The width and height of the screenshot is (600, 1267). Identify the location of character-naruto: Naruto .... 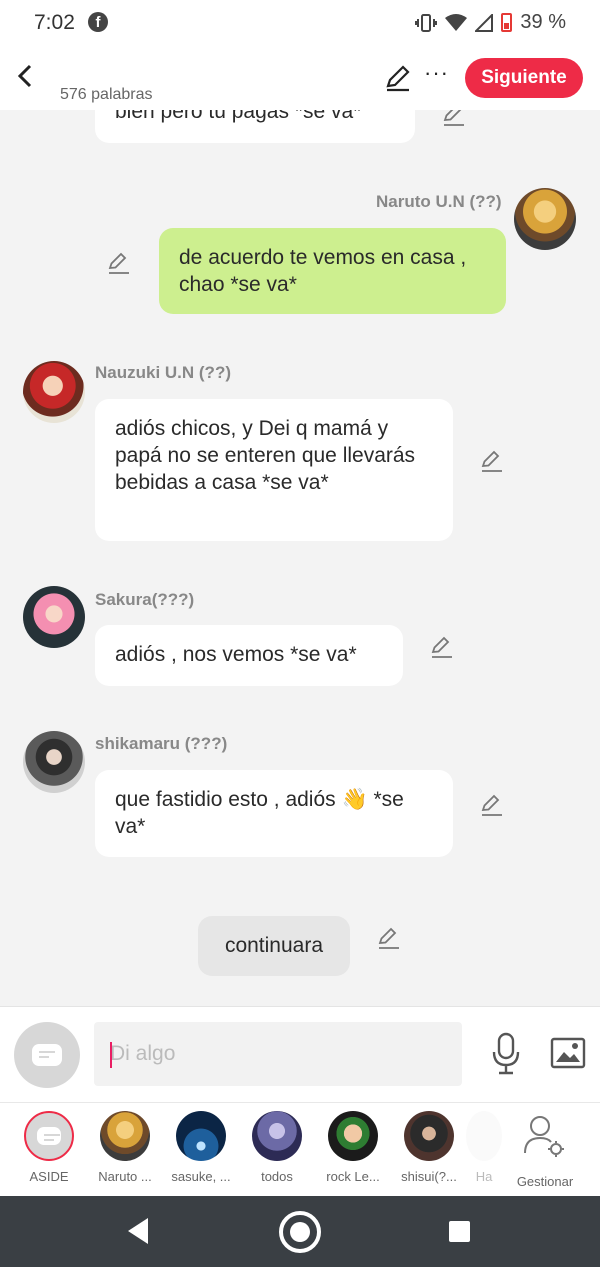
(125, 1147).